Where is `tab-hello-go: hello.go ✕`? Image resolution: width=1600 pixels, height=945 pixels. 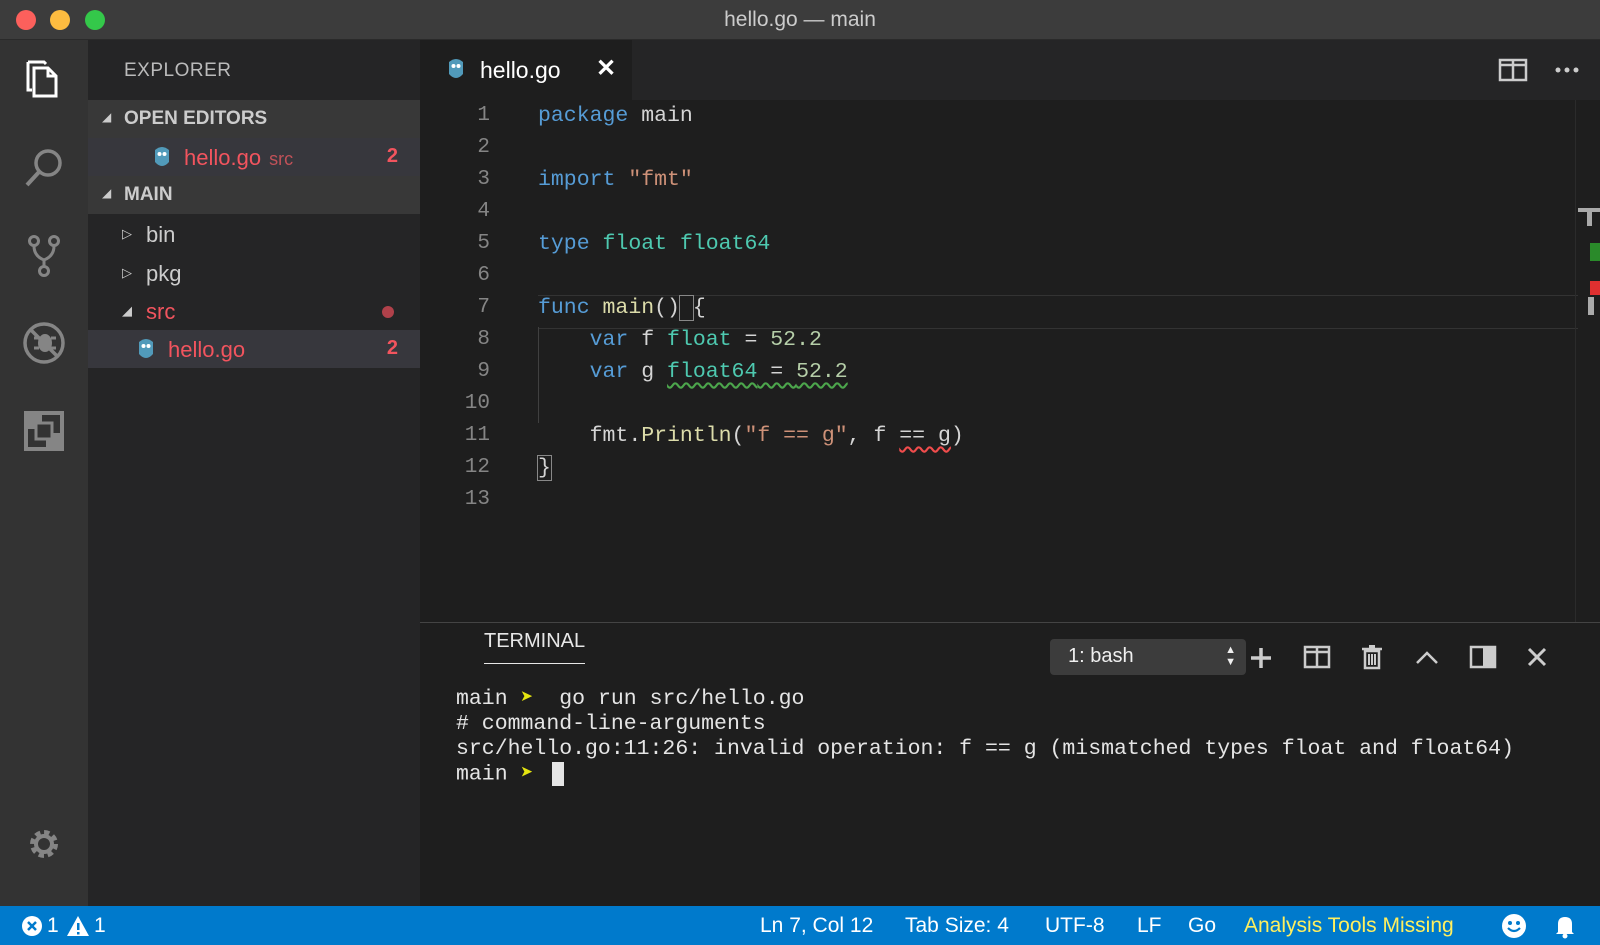
tab-hello-go: hello.go ✕ is located at coordinates (526, 70).